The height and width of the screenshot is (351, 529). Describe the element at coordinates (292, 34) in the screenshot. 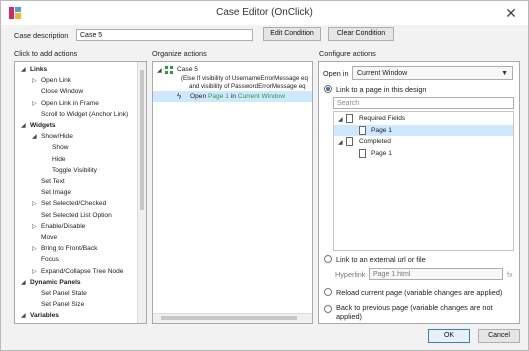

I see `edit-condition-button: Edit Condition` at that location.